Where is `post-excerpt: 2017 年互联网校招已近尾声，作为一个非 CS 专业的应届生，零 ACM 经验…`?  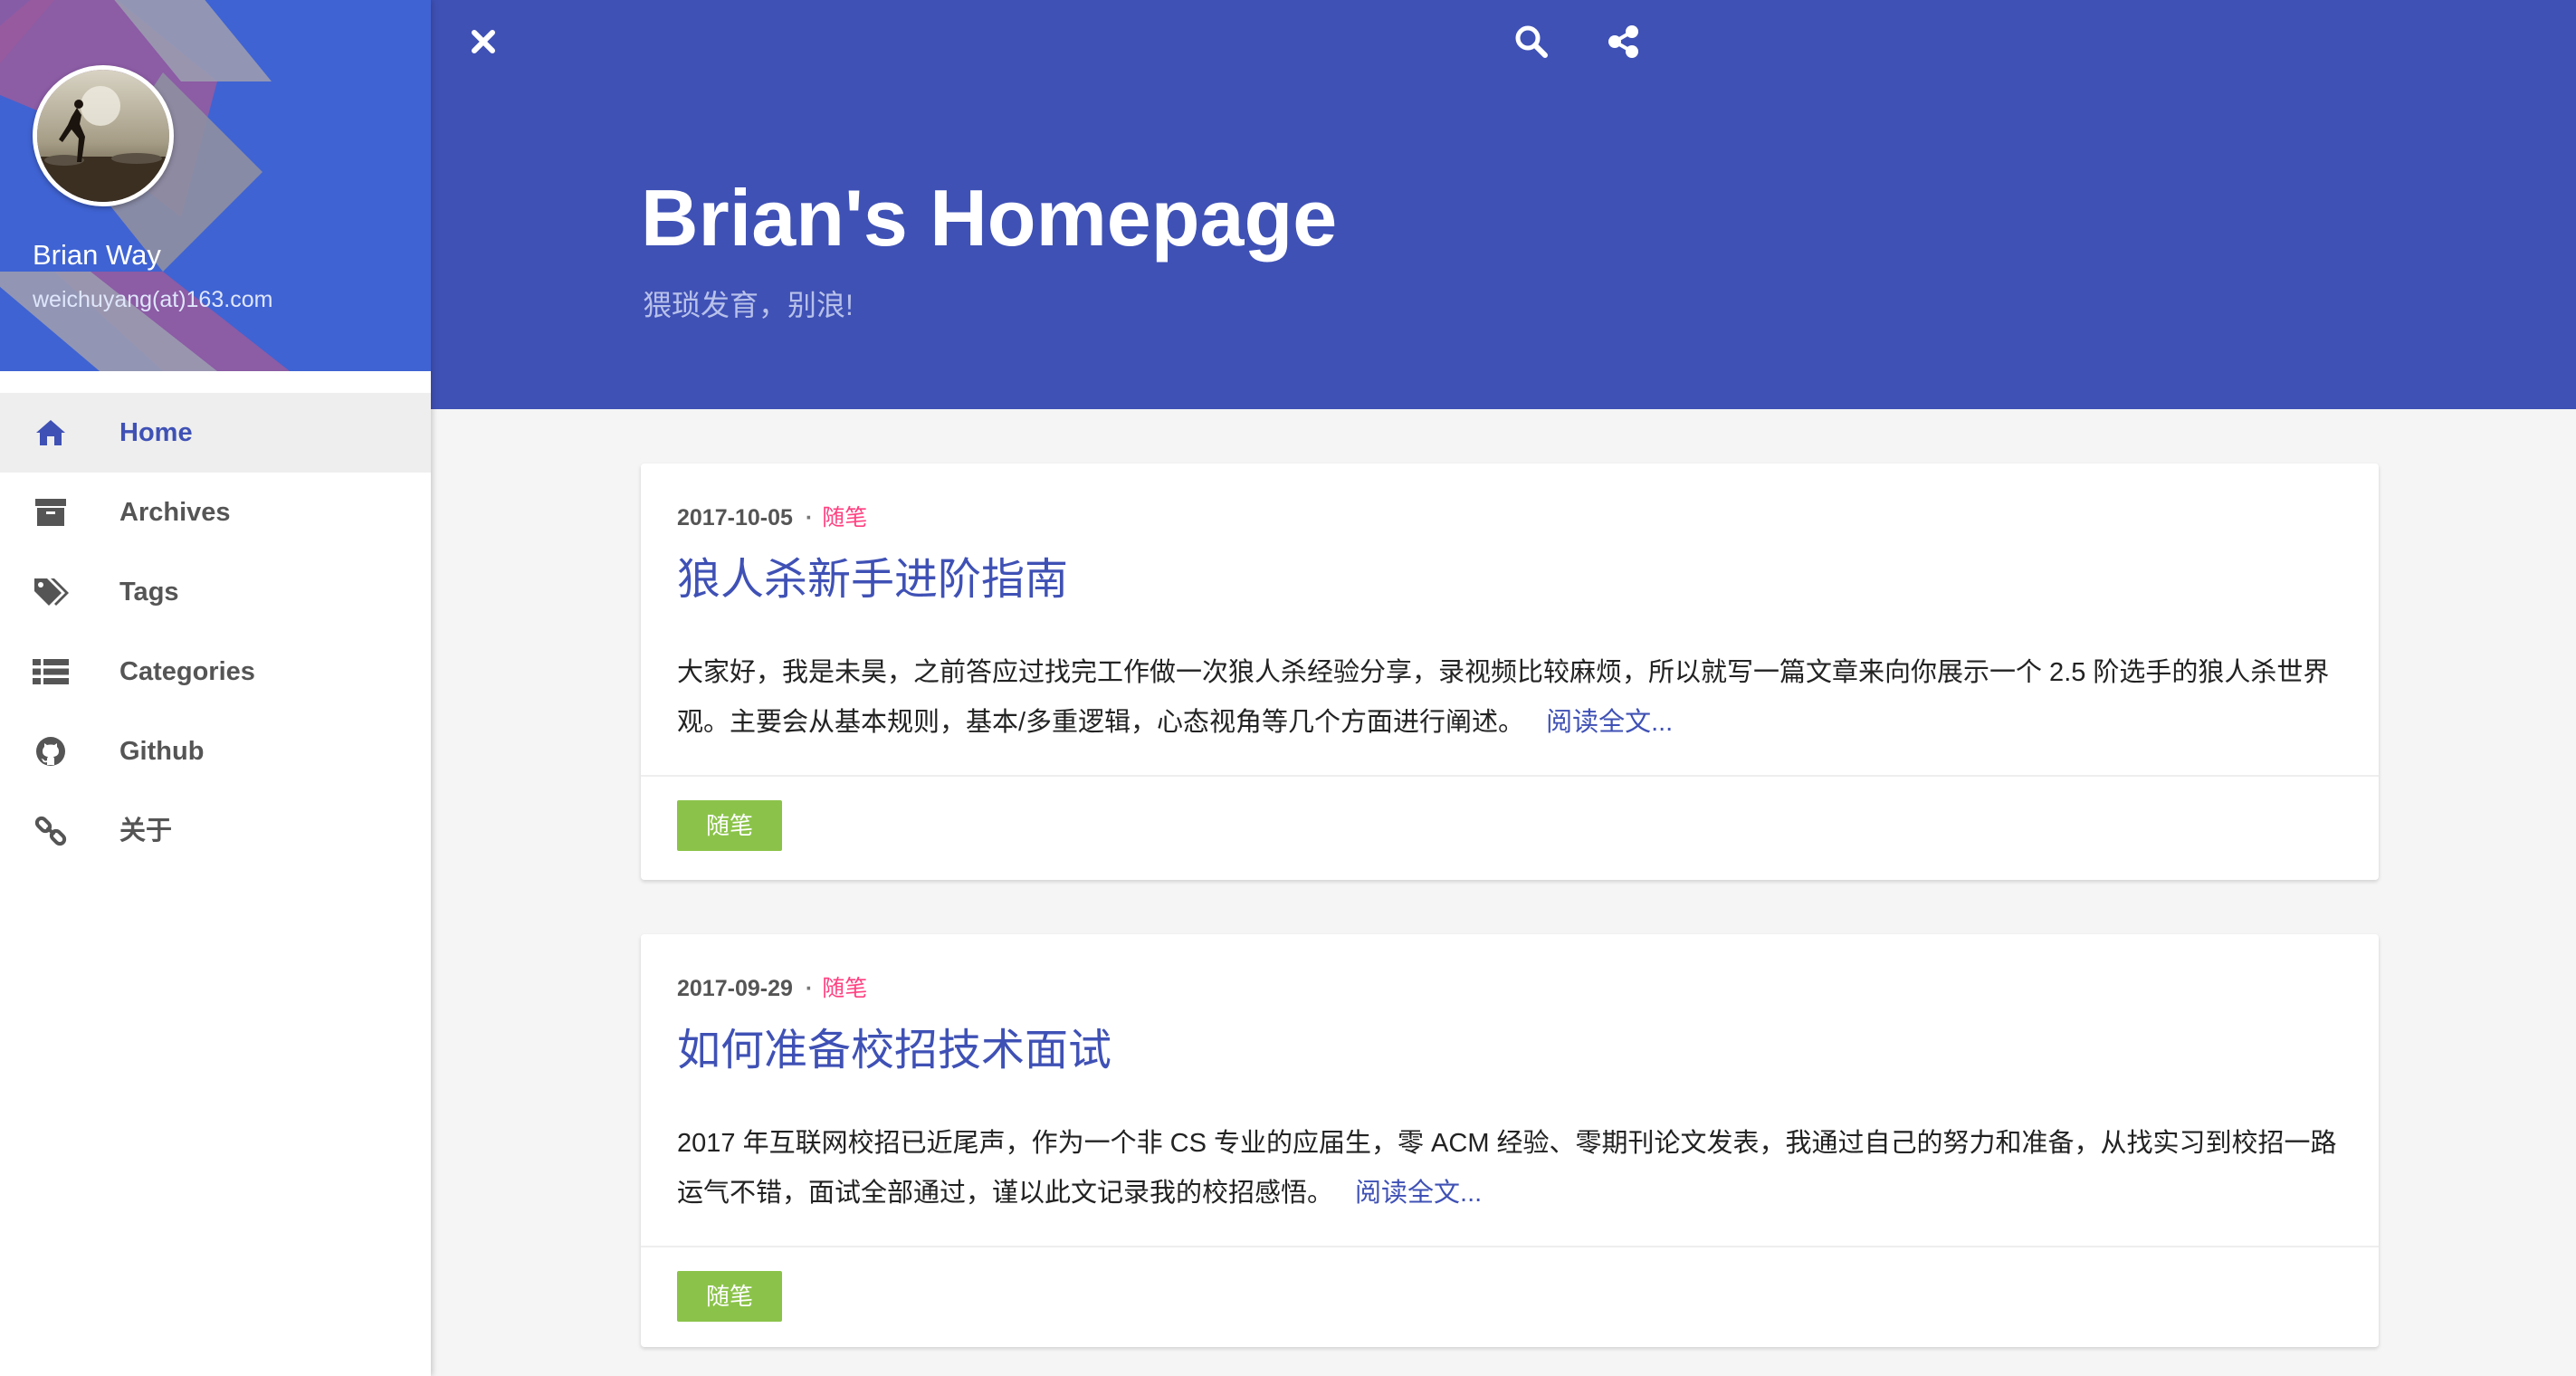 post-excerpt: 2017 年互联网校招已近尾声，作为一个非 CS 专业的应届生，零 ACM 经验… is located at coordinates (1508, 1168).